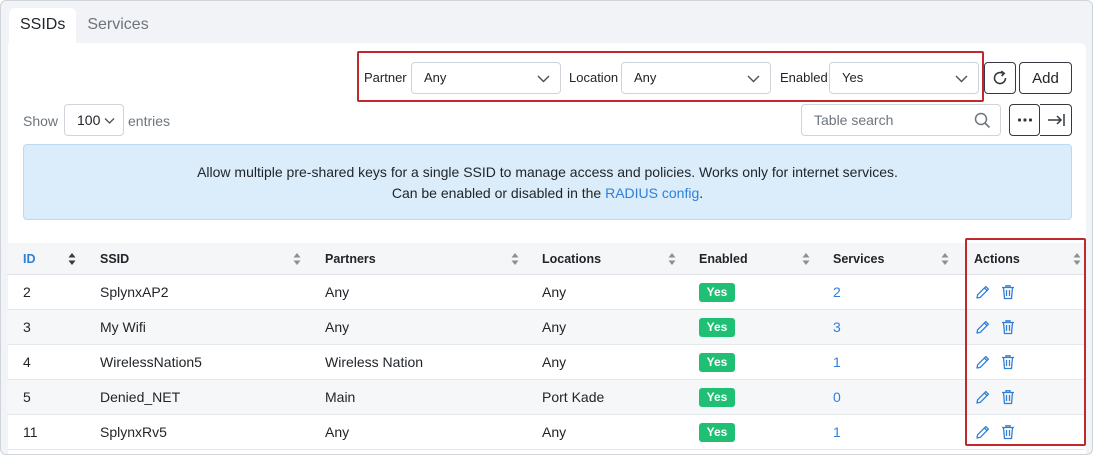 Image resolution: width=1093 pixels, height=455 pixels. I want to click on export-button, so click(1056, 120).